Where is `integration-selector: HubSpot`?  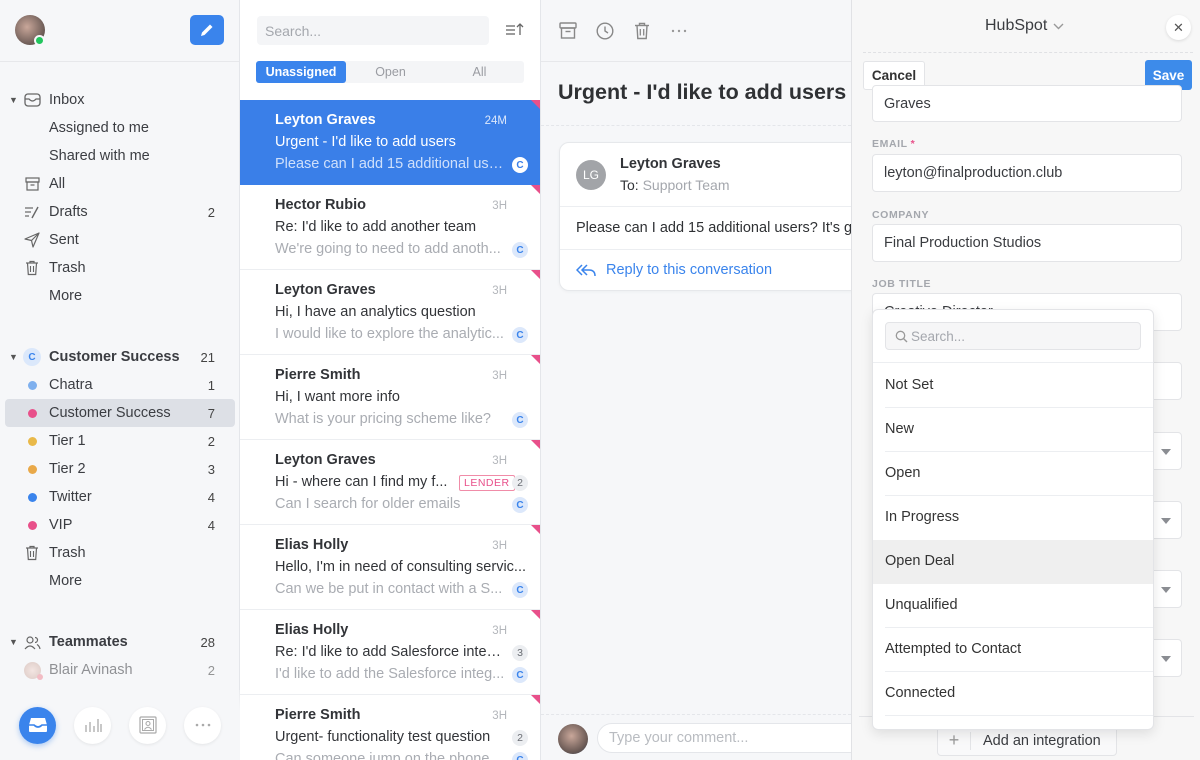
integration-selector: HubSpot is located at coordinates (1024, 26).